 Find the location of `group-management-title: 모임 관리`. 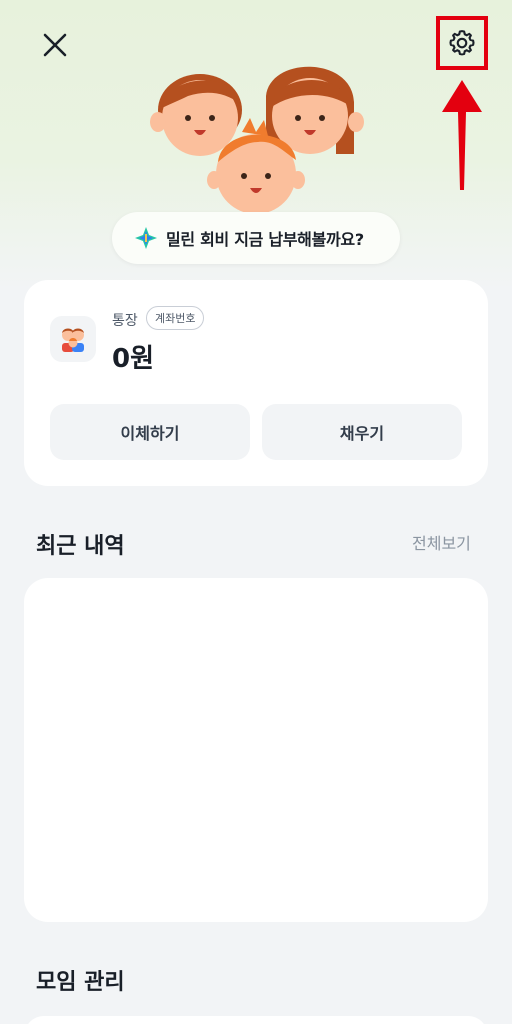

group-management-title: 모임 관리 is located at coordinates (80, 982).